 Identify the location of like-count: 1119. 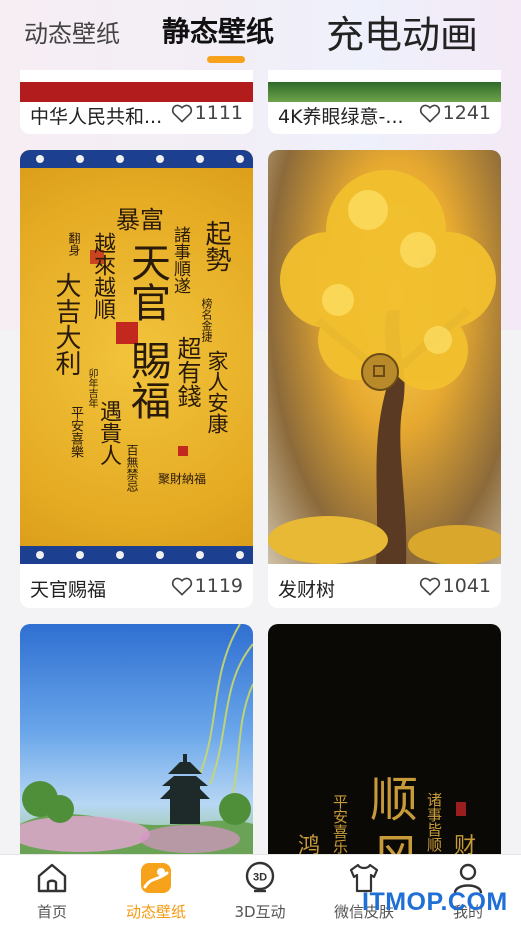
(218, 586).